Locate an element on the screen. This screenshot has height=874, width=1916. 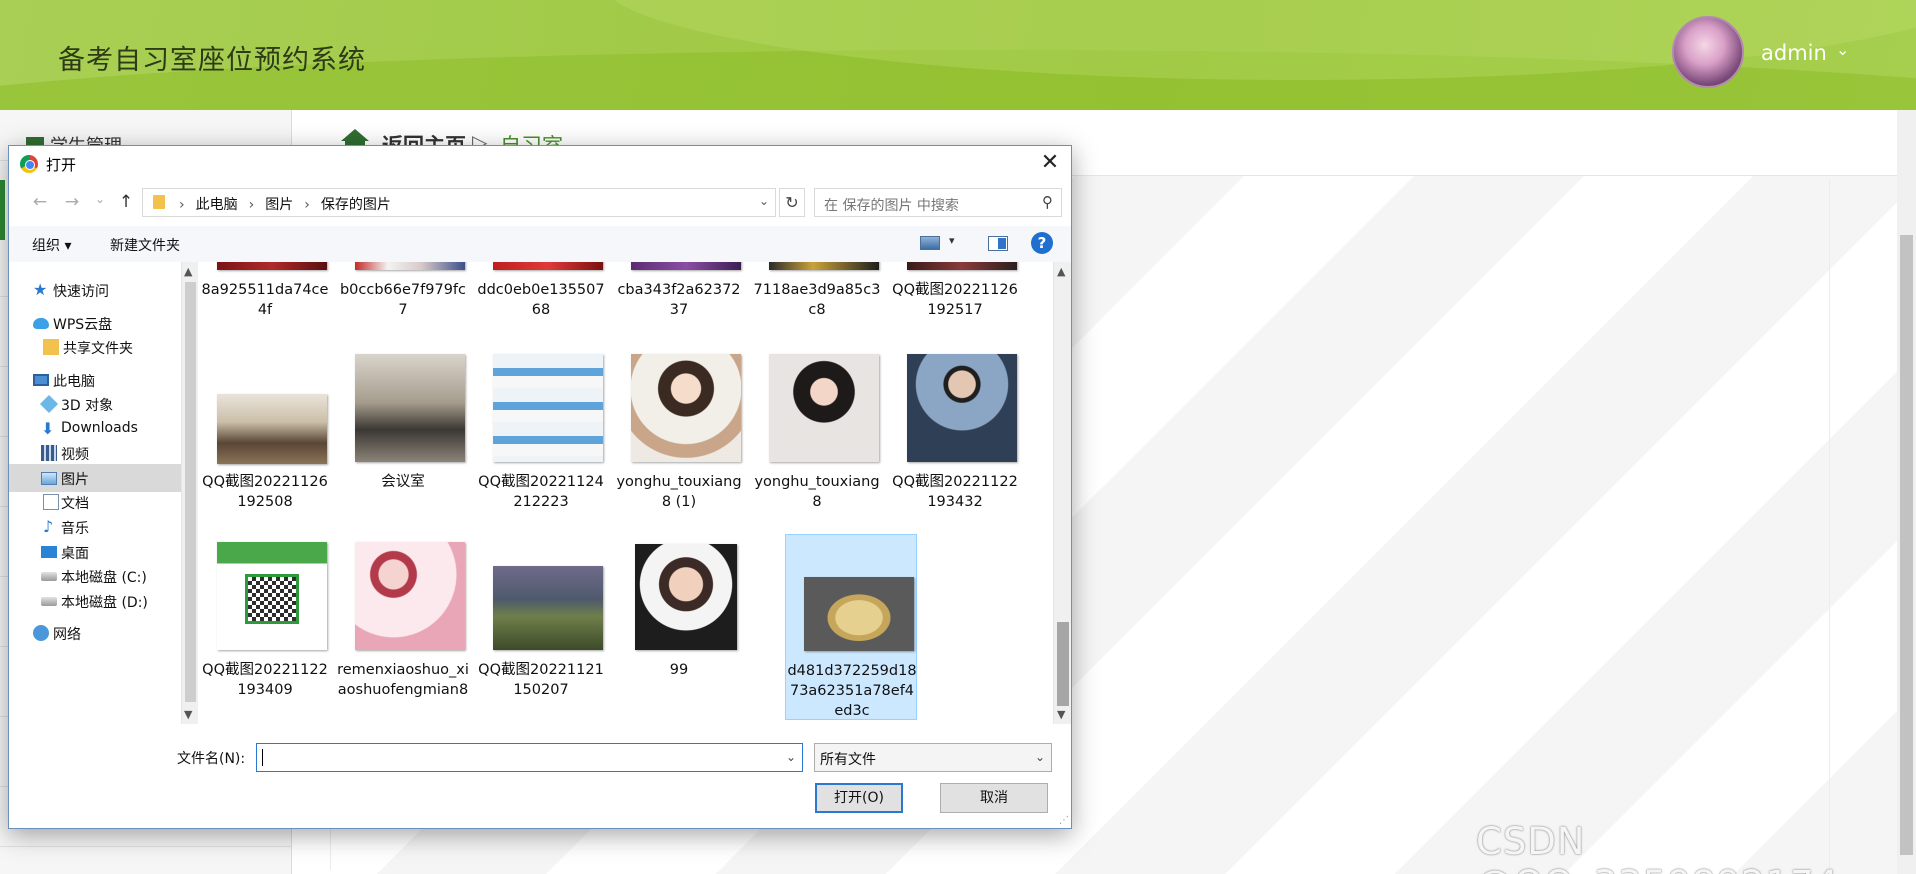
file-name: QQ截图20221122193409 is located at coordinates (265, 680).